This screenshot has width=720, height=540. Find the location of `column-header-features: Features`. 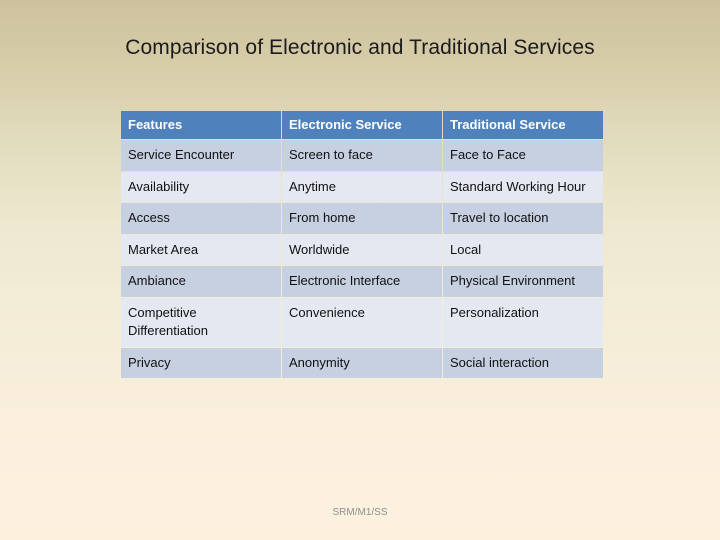

column-header-features: Features is located at coordinates (201, 125).